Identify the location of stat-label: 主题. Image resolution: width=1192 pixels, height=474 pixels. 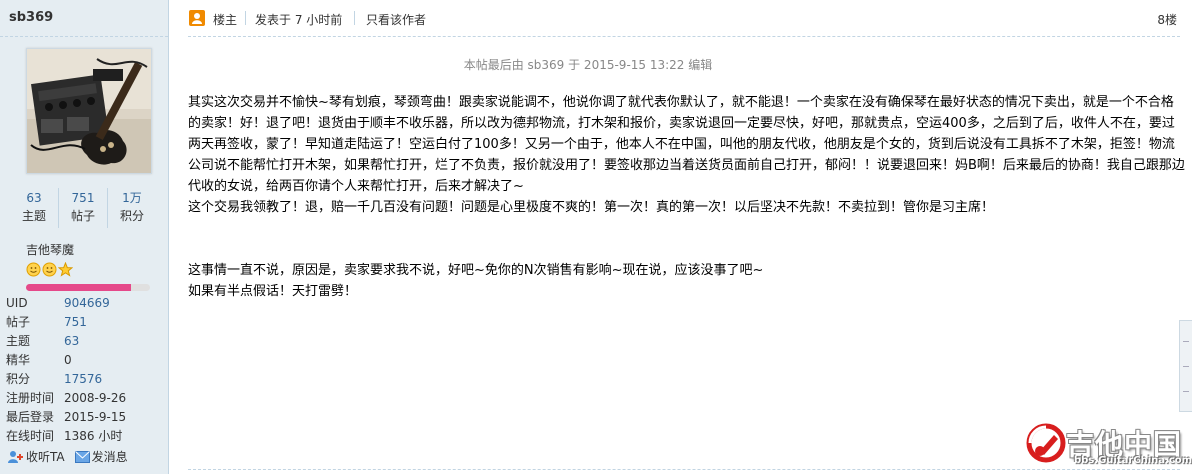
(33, 216).